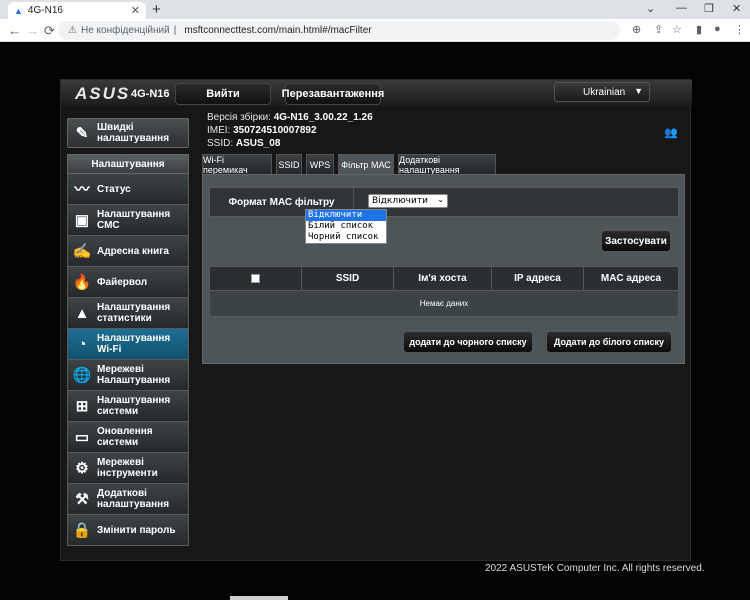 The height and width of the screenshot is (600, 750). What do you see at coordinates (128, 164) in the screenshot?
I see `sidebar-title: Налаштування` at bounding box center [128, 164].